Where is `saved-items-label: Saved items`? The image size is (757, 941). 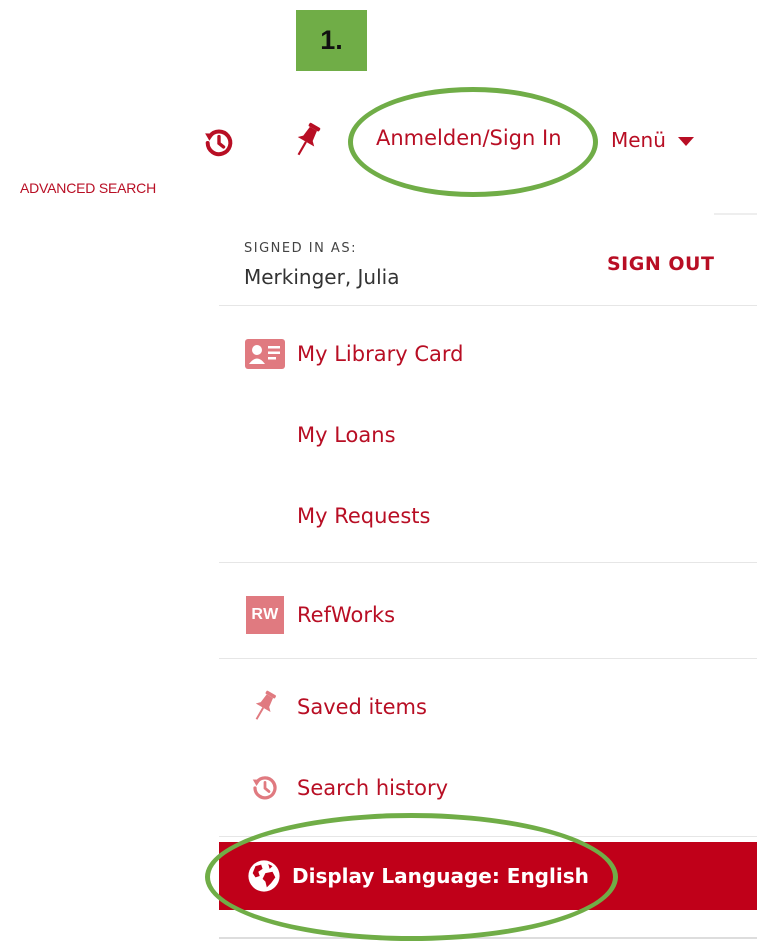
saved-items-label: Saved items is located at coordinates (362, 707).